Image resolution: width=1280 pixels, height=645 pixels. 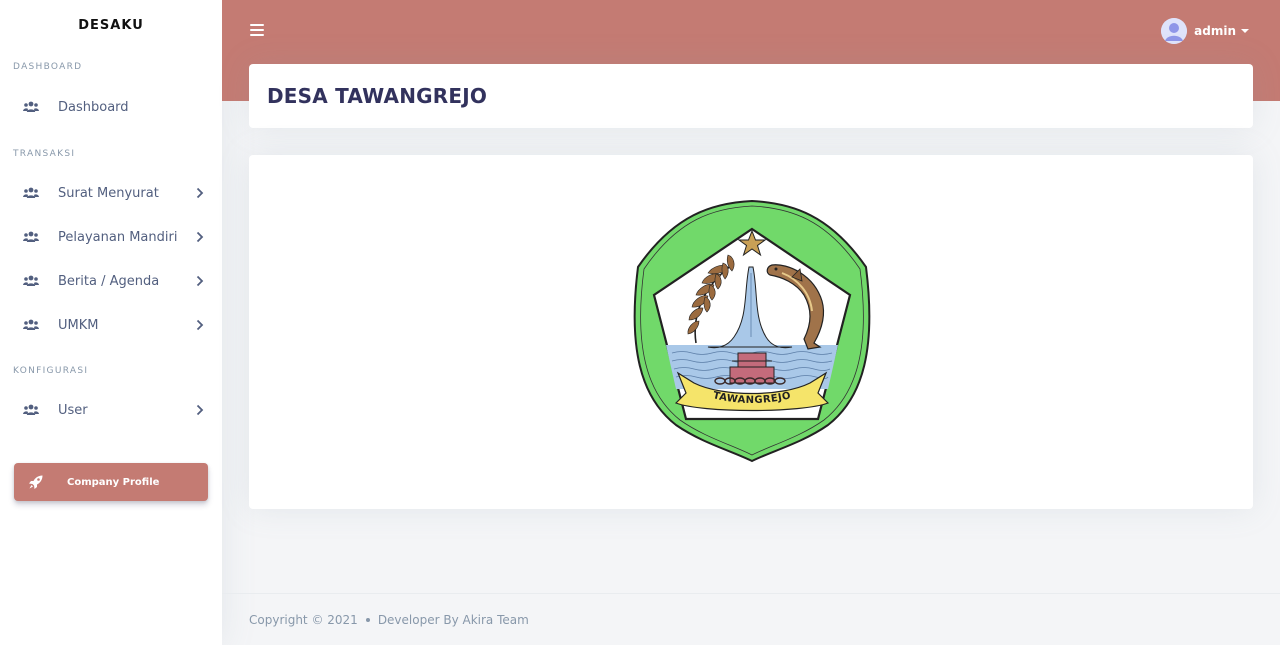 What do you see at coordinates (377, 96) in the screenshot?
I see `page-title: DESA TAWANGREJO` at bounding box center [377, 96].